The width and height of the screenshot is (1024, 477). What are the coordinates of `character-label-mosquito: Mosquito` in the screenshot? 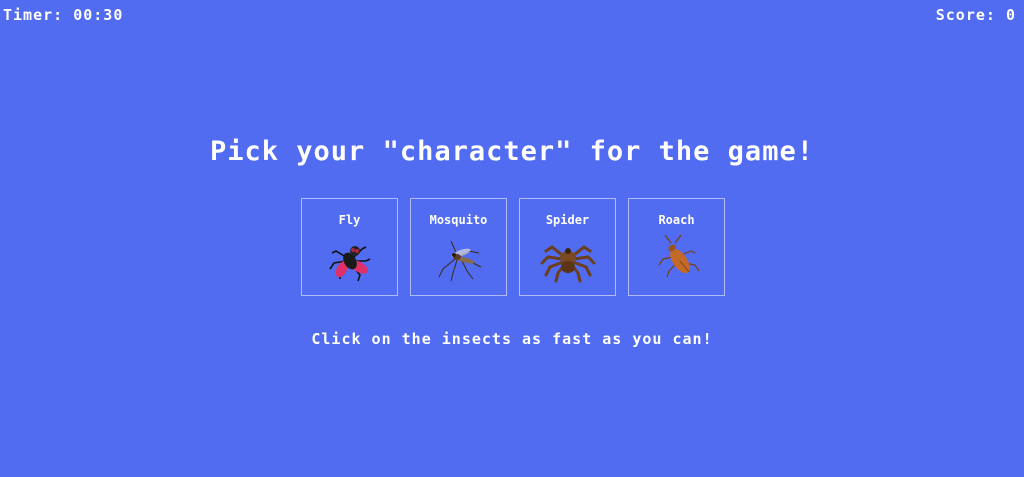 It's located at (458, 220).